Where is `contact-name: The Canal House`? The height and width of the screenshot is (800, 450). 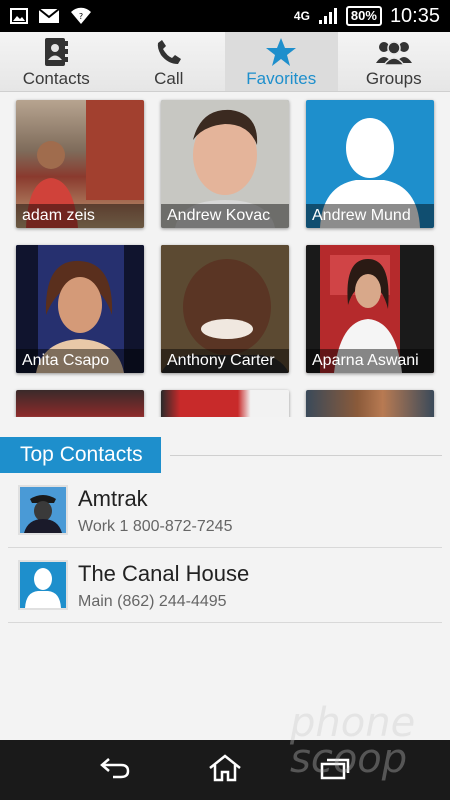 contact-name: The Canal House is located at coordinates (164, 573).